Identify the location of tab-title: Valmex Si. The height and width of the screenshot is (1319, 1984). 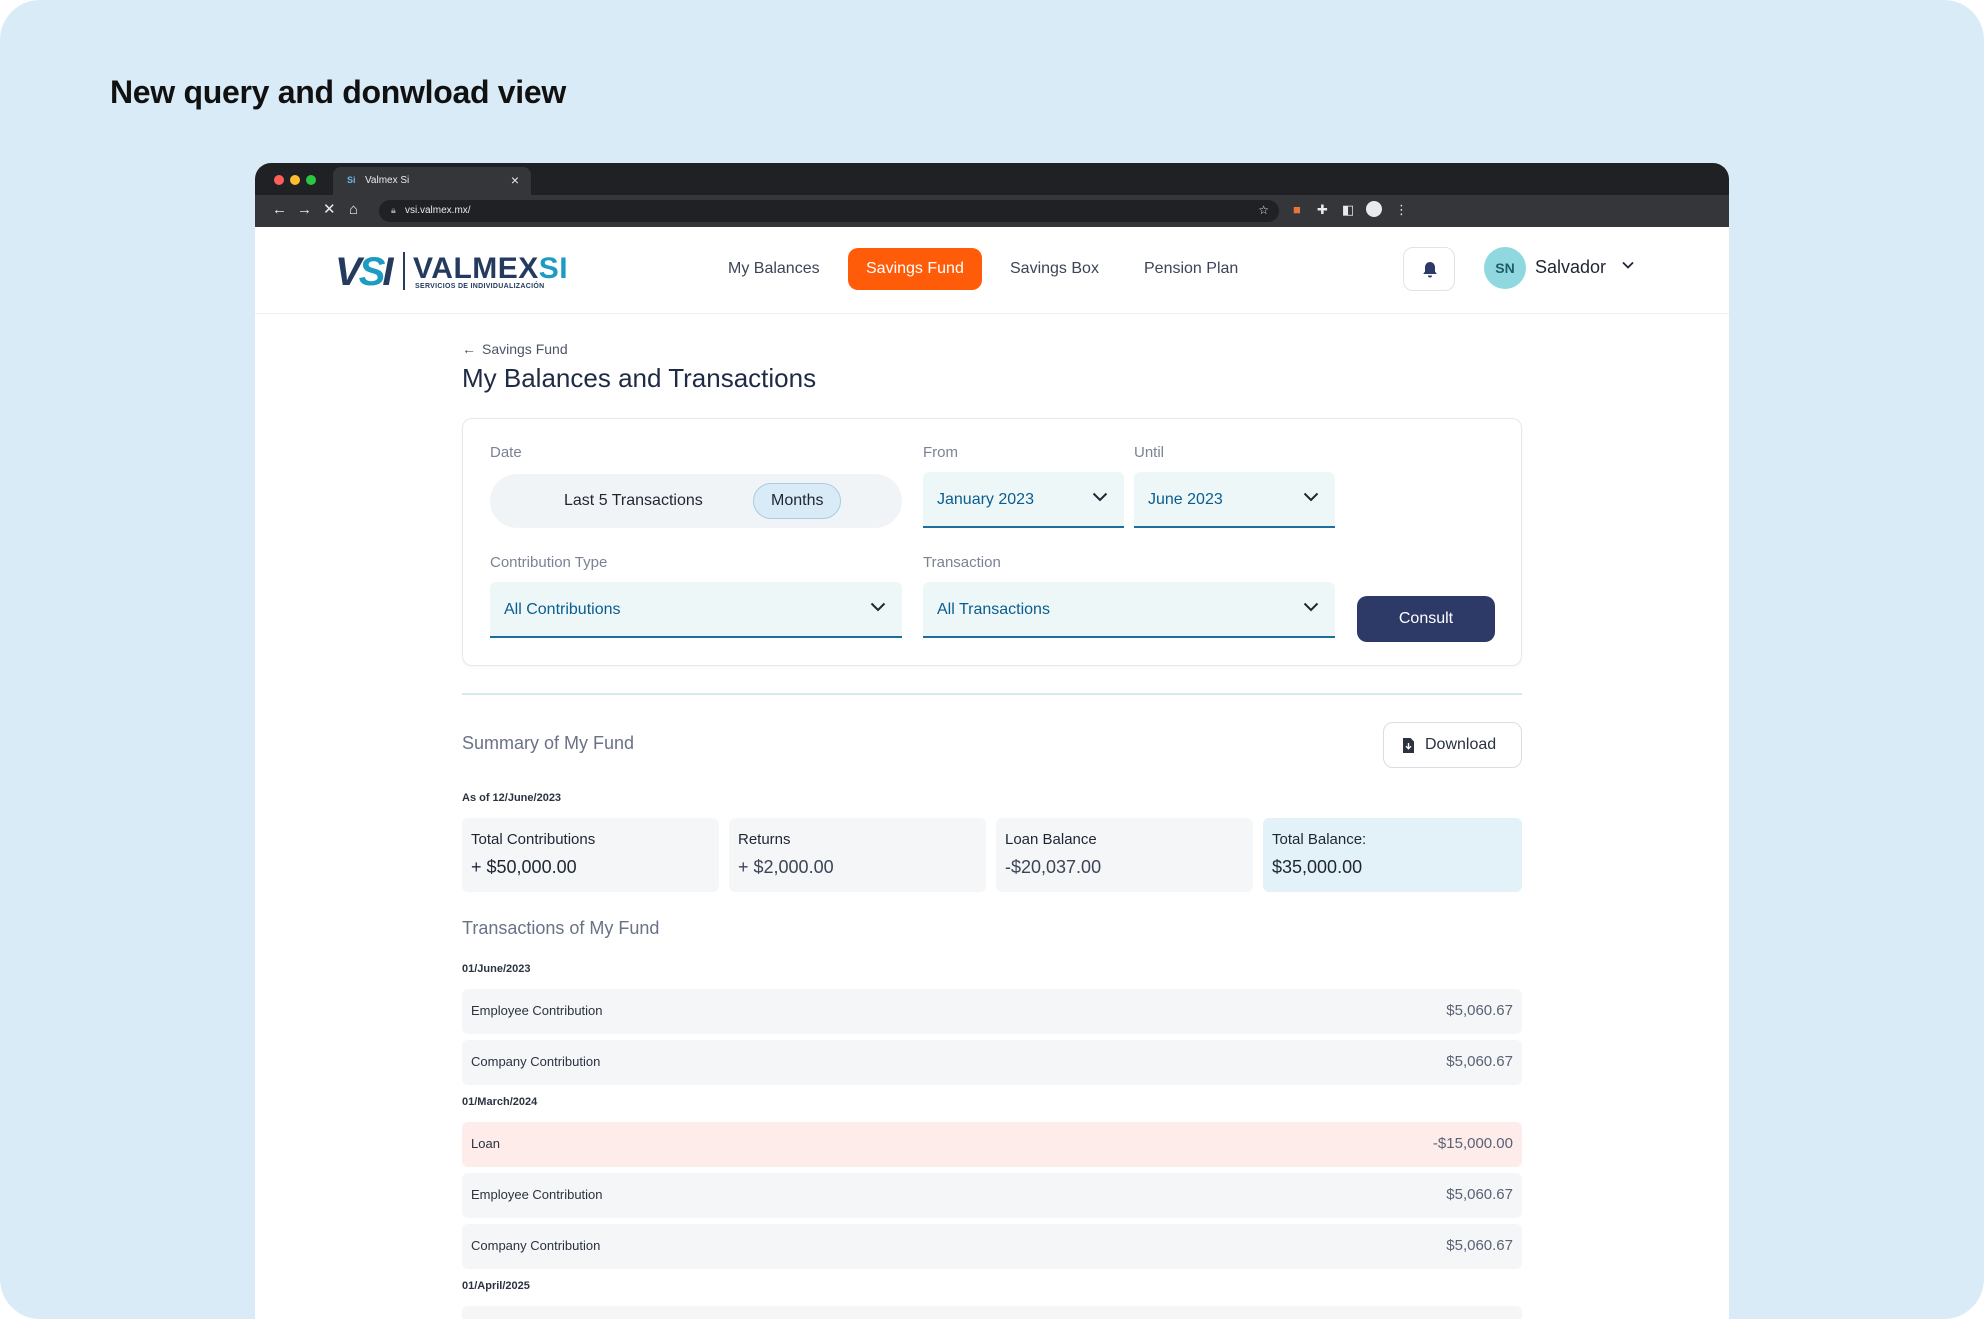
(387, 180).